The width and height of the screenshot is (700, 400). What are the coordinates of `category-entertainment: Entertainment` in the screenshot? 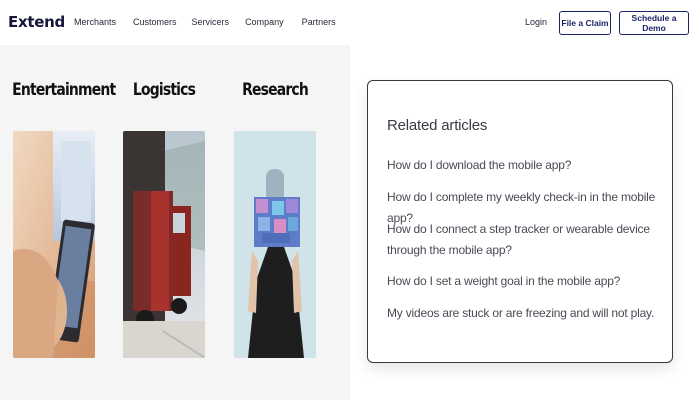 It's located at (64, 219).